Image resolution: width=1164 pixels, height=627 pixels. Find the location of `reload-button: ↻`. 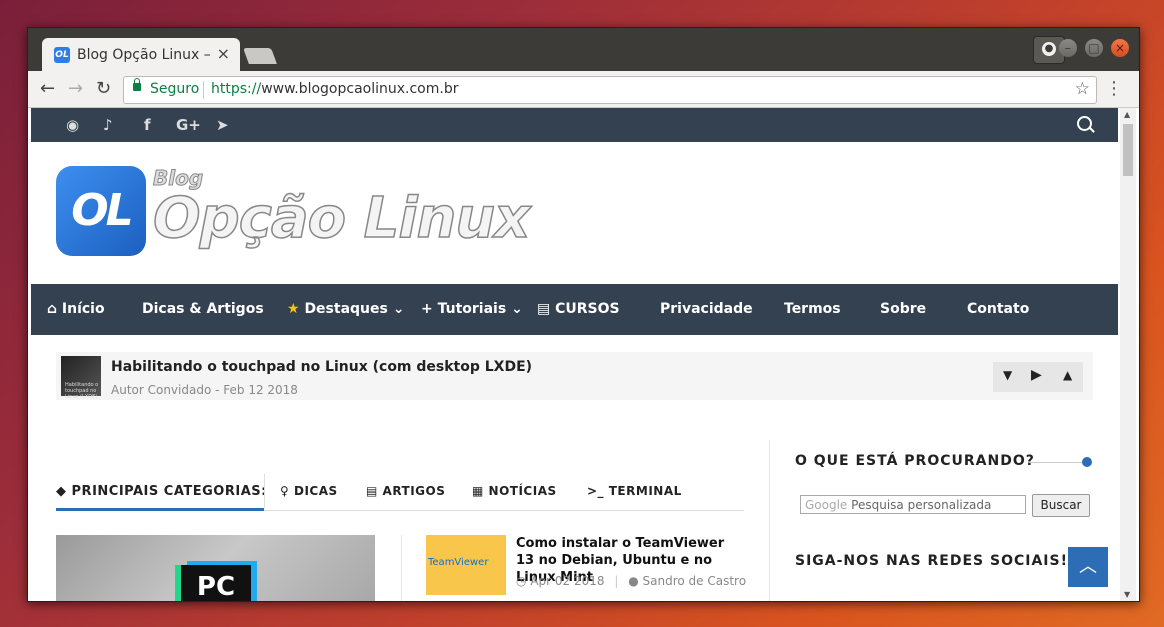

reload-button: ↻ is located at coordinates (103, 88).